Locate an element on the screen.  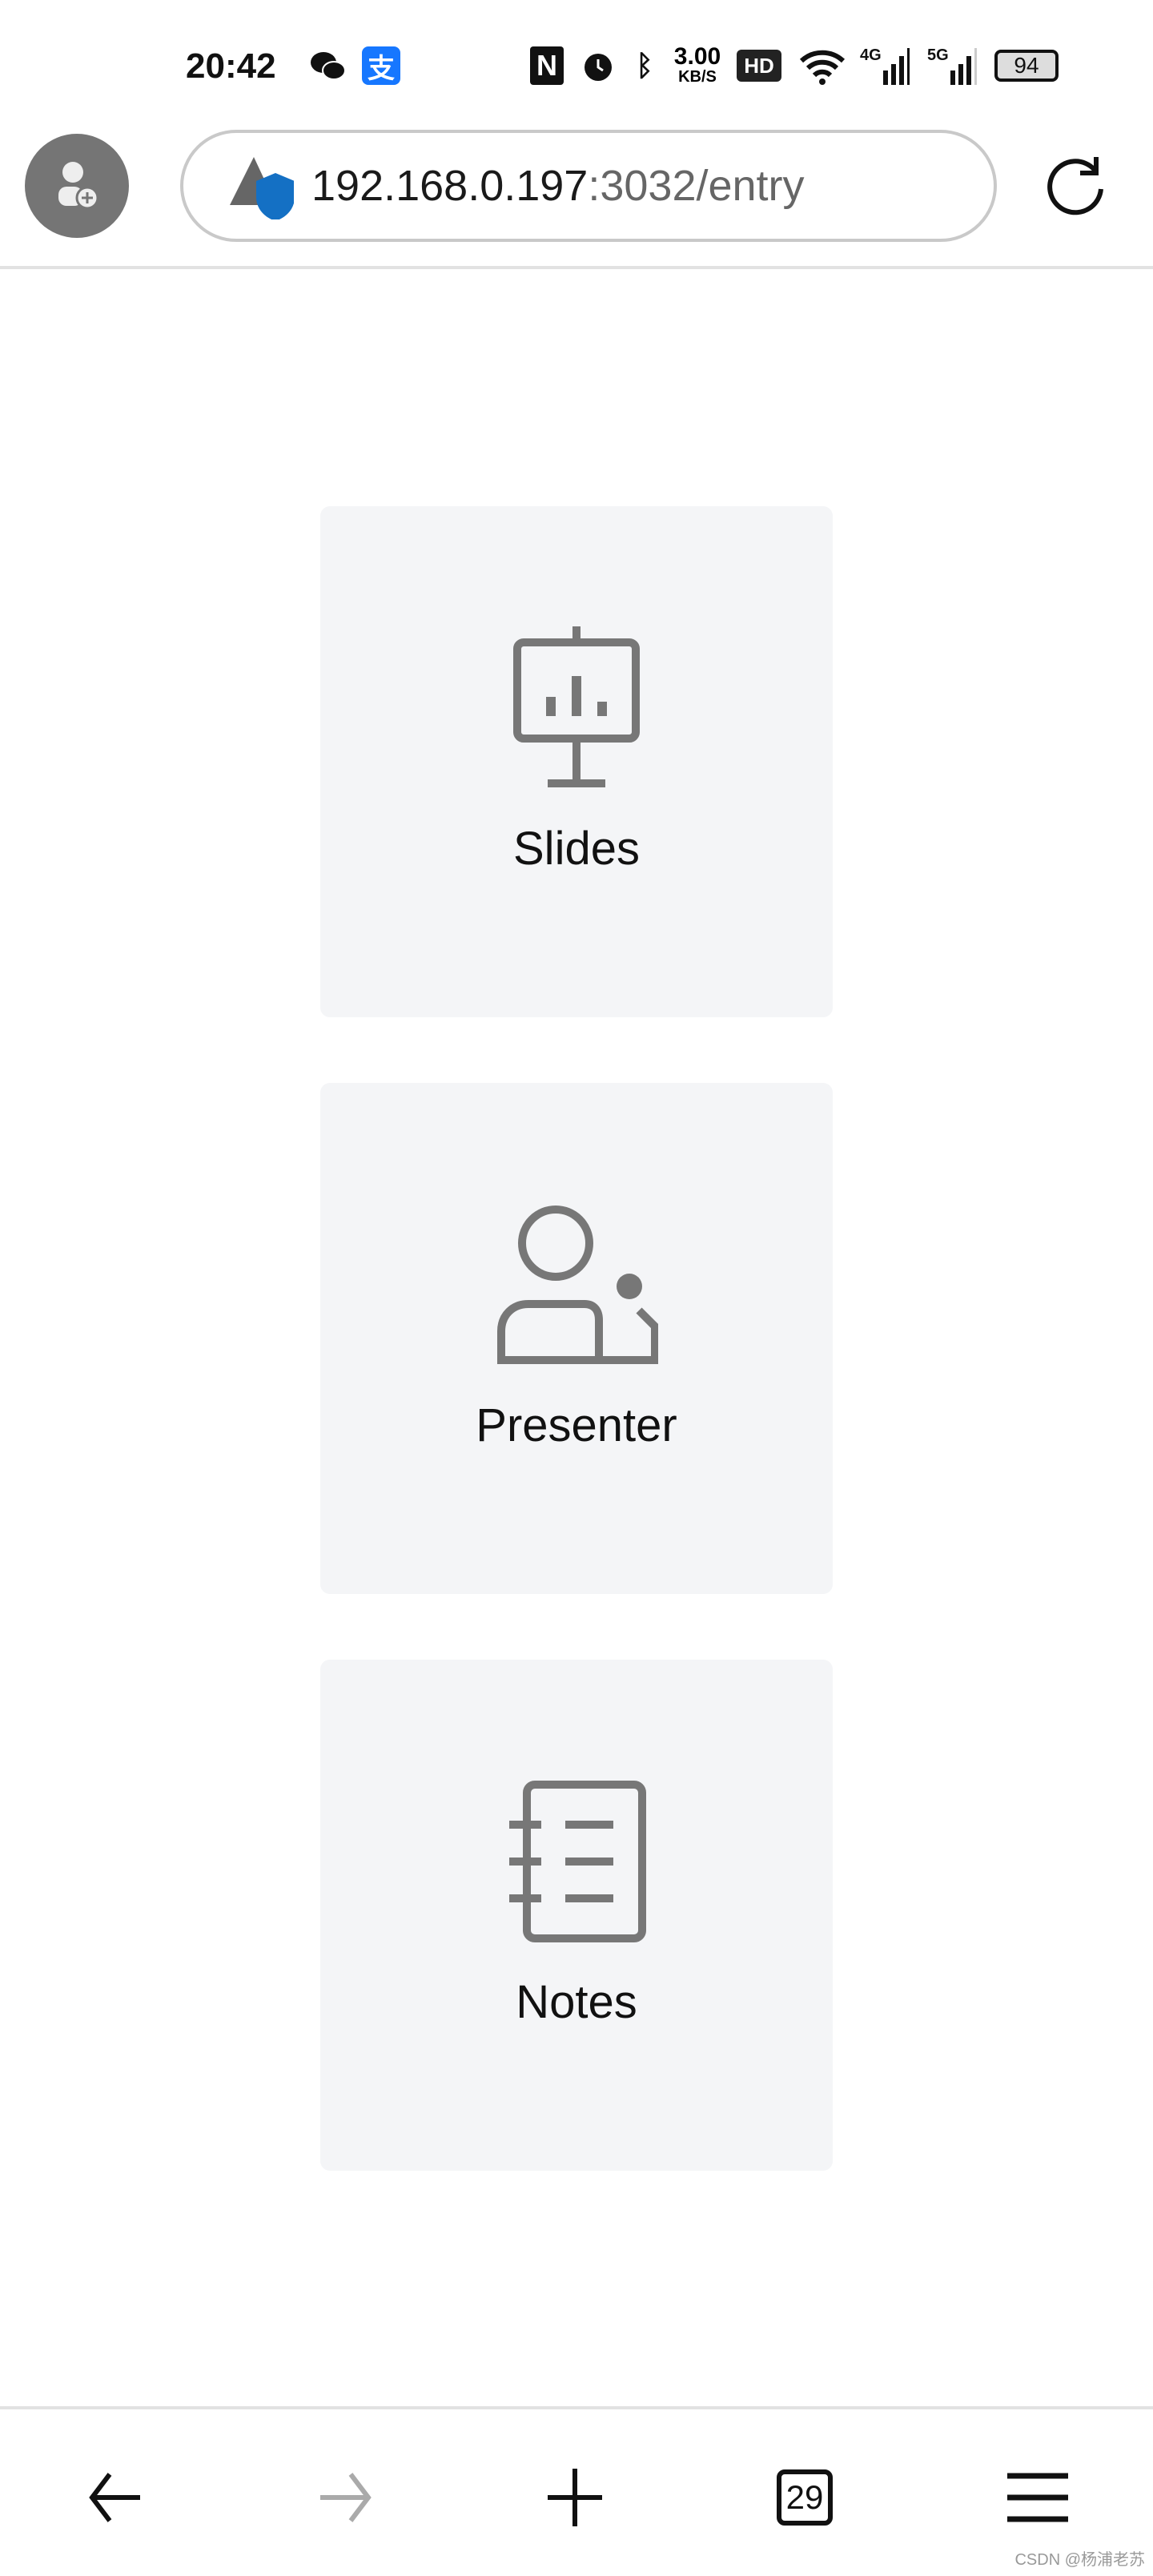
hamburger-menu-icon is located at coordinates (1037, 2497).